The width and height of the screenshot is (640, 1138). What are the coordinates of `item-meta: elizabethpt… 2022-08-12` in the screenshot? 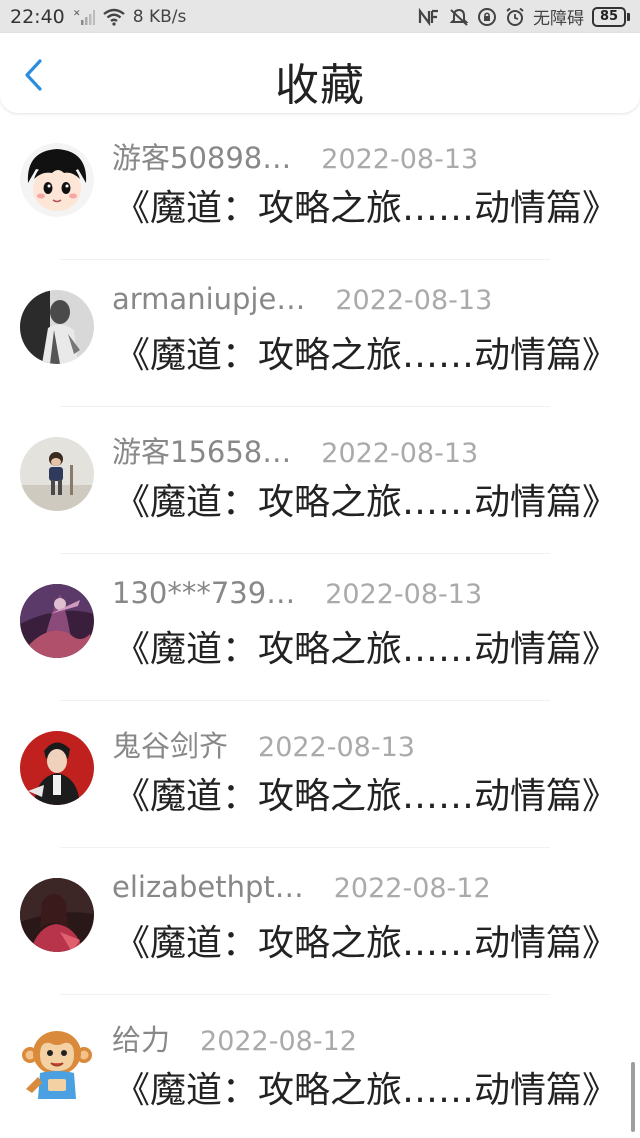 It's located at (301, 887).